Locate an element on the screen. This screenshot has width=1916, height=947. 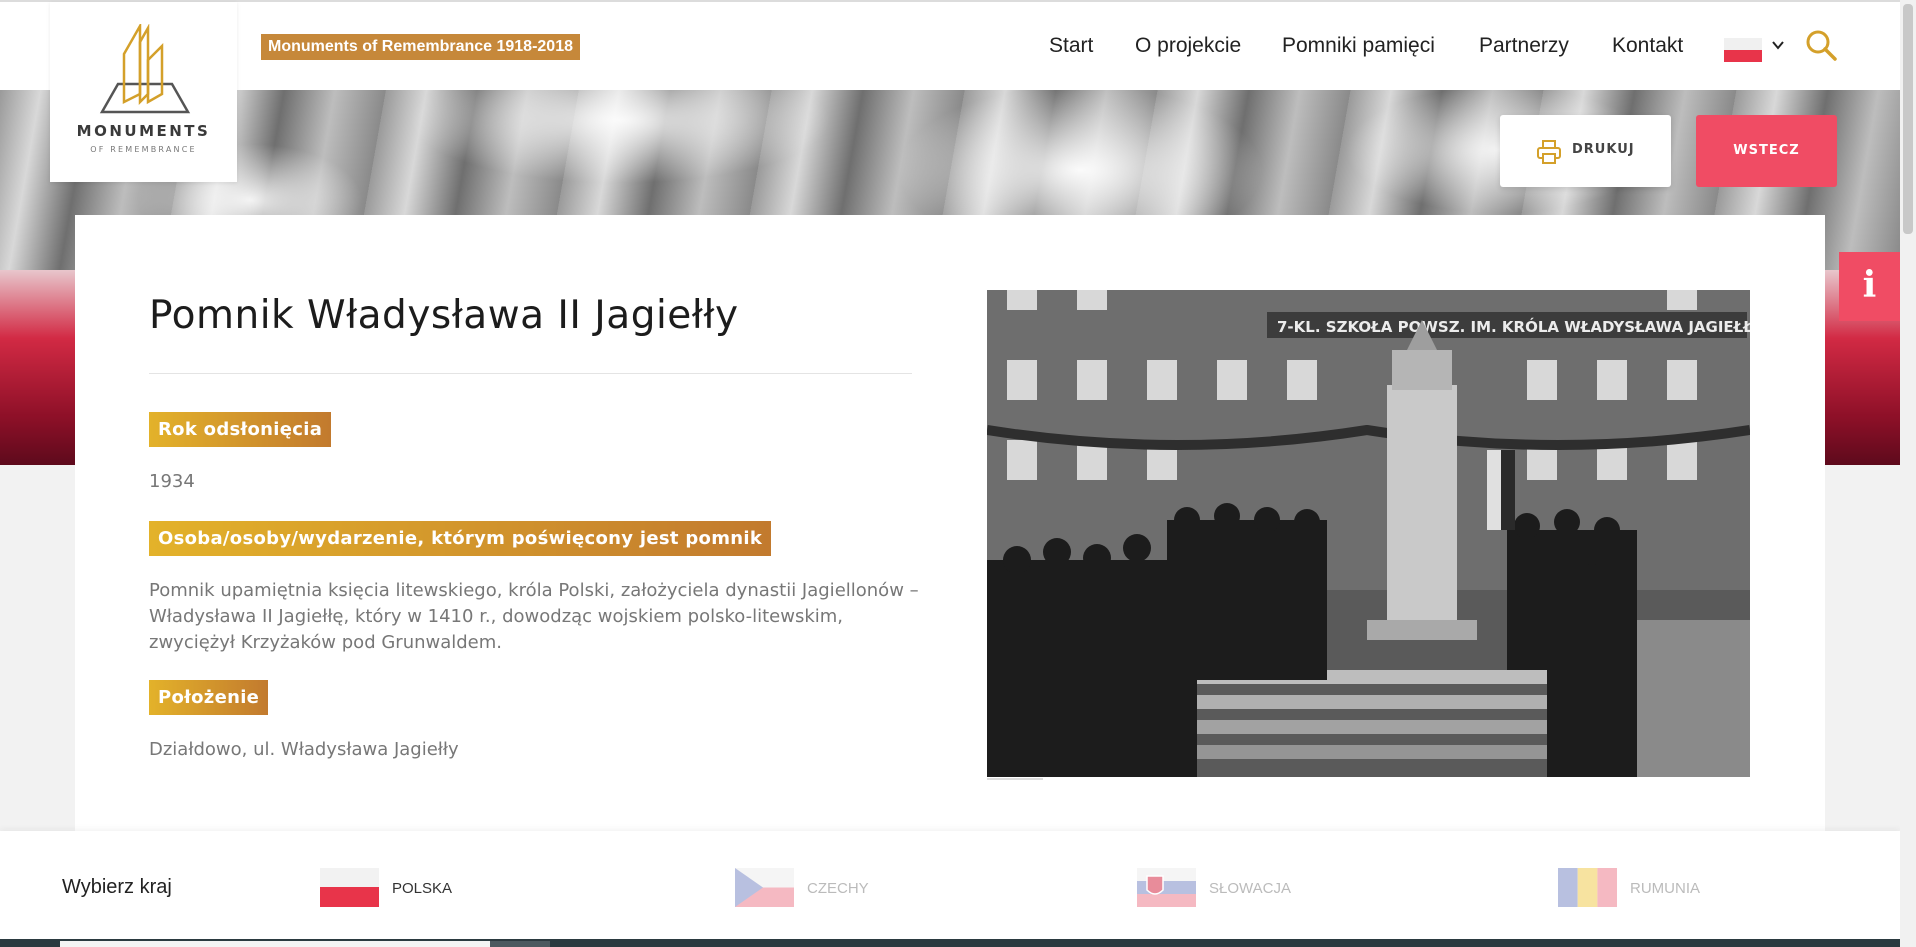
country-name: POLSKA is located at coordinates (422, 888).